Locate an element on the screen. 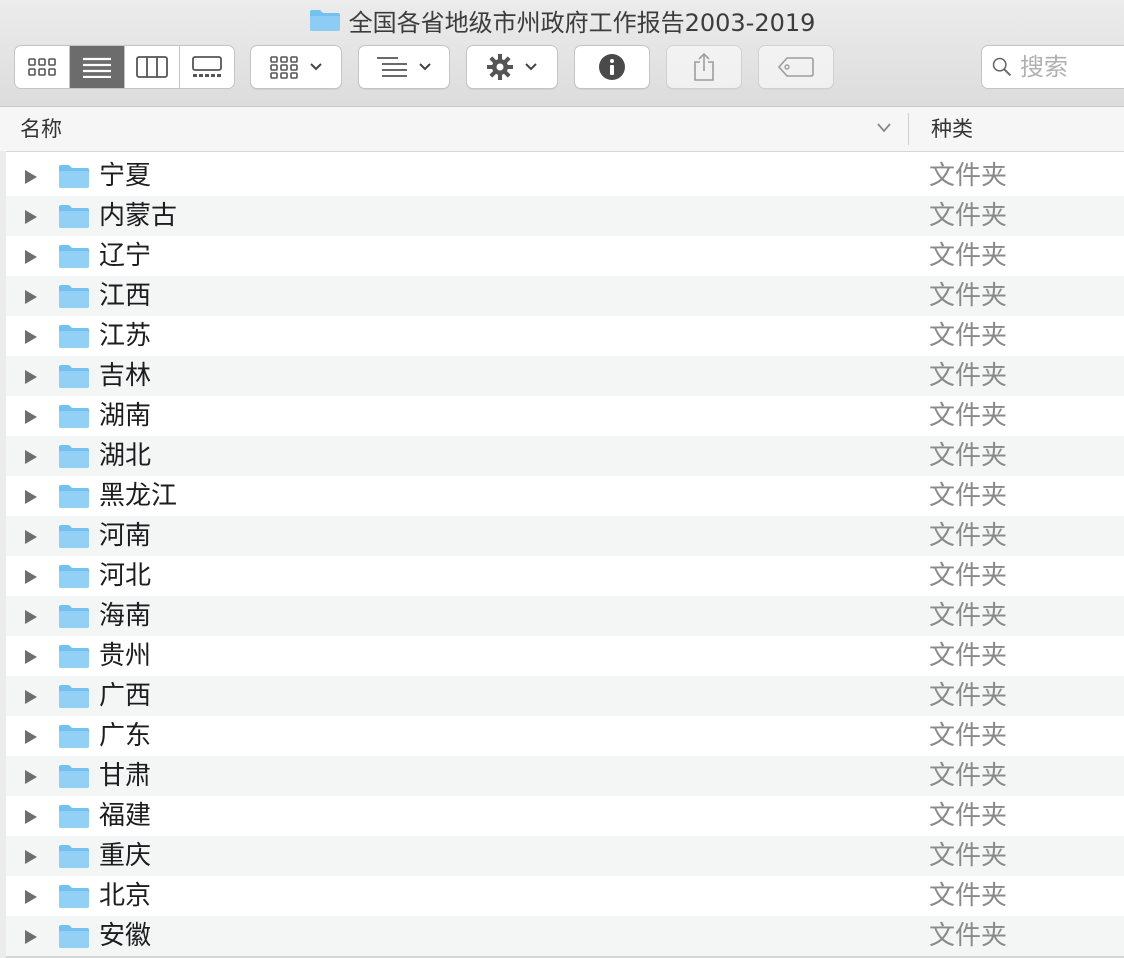 The height and width of the screenshot is (958, 1124). item-name: 河北 is located at coordinates (125, 576).